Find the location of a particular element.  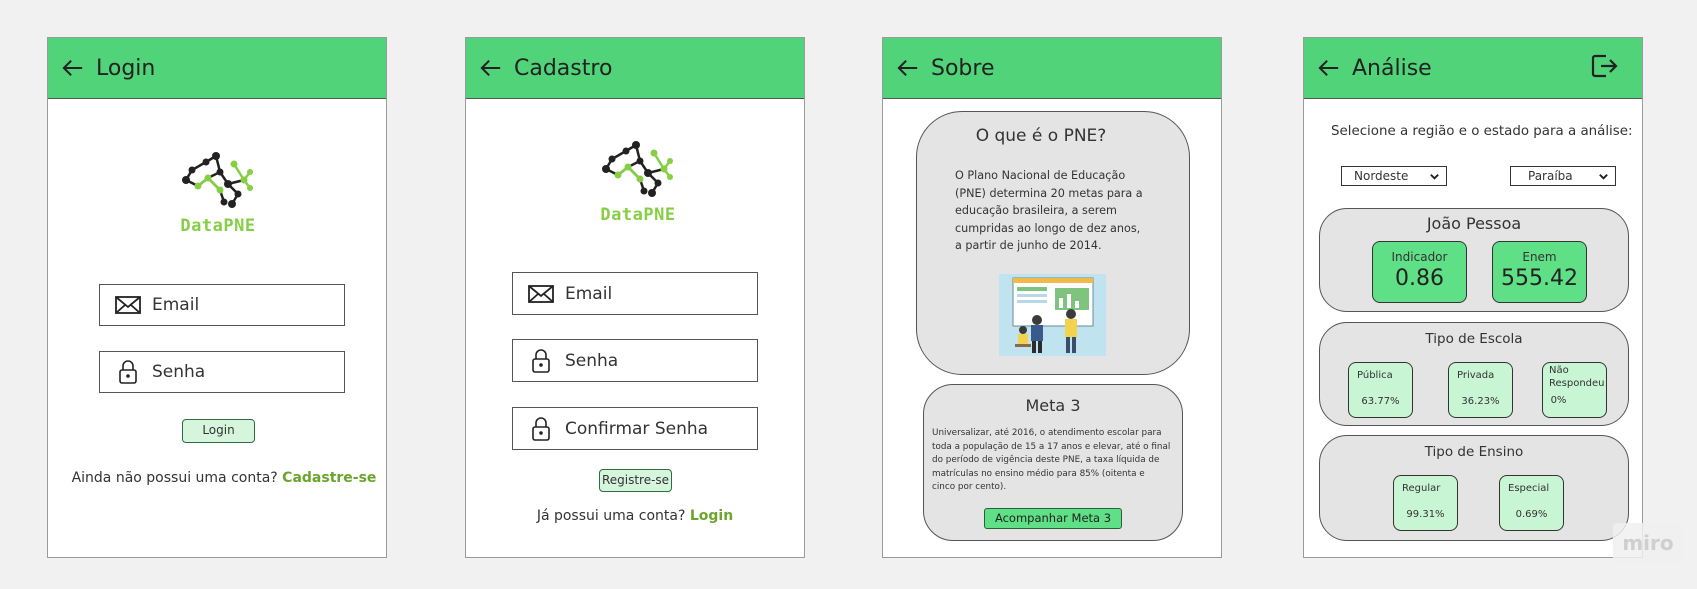

school-private-label: Privada is located at coordinates (1476, 375).